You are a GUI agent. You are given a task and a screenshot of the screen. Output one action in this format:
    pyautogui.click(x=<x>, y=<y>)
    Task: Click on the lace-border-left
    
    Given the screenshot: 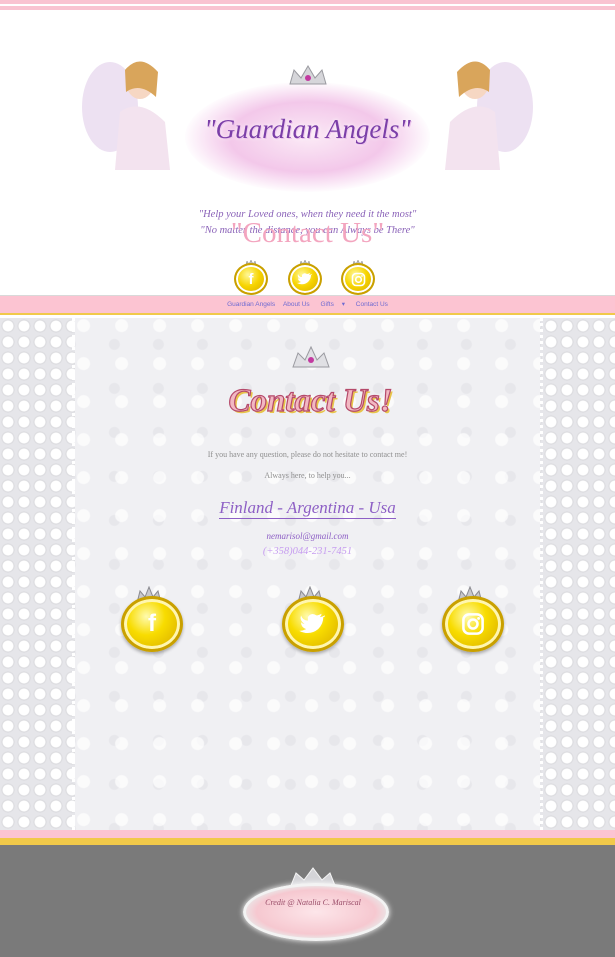 What is the action you would take?
    pyautogui.click(x=37, y=574)
    